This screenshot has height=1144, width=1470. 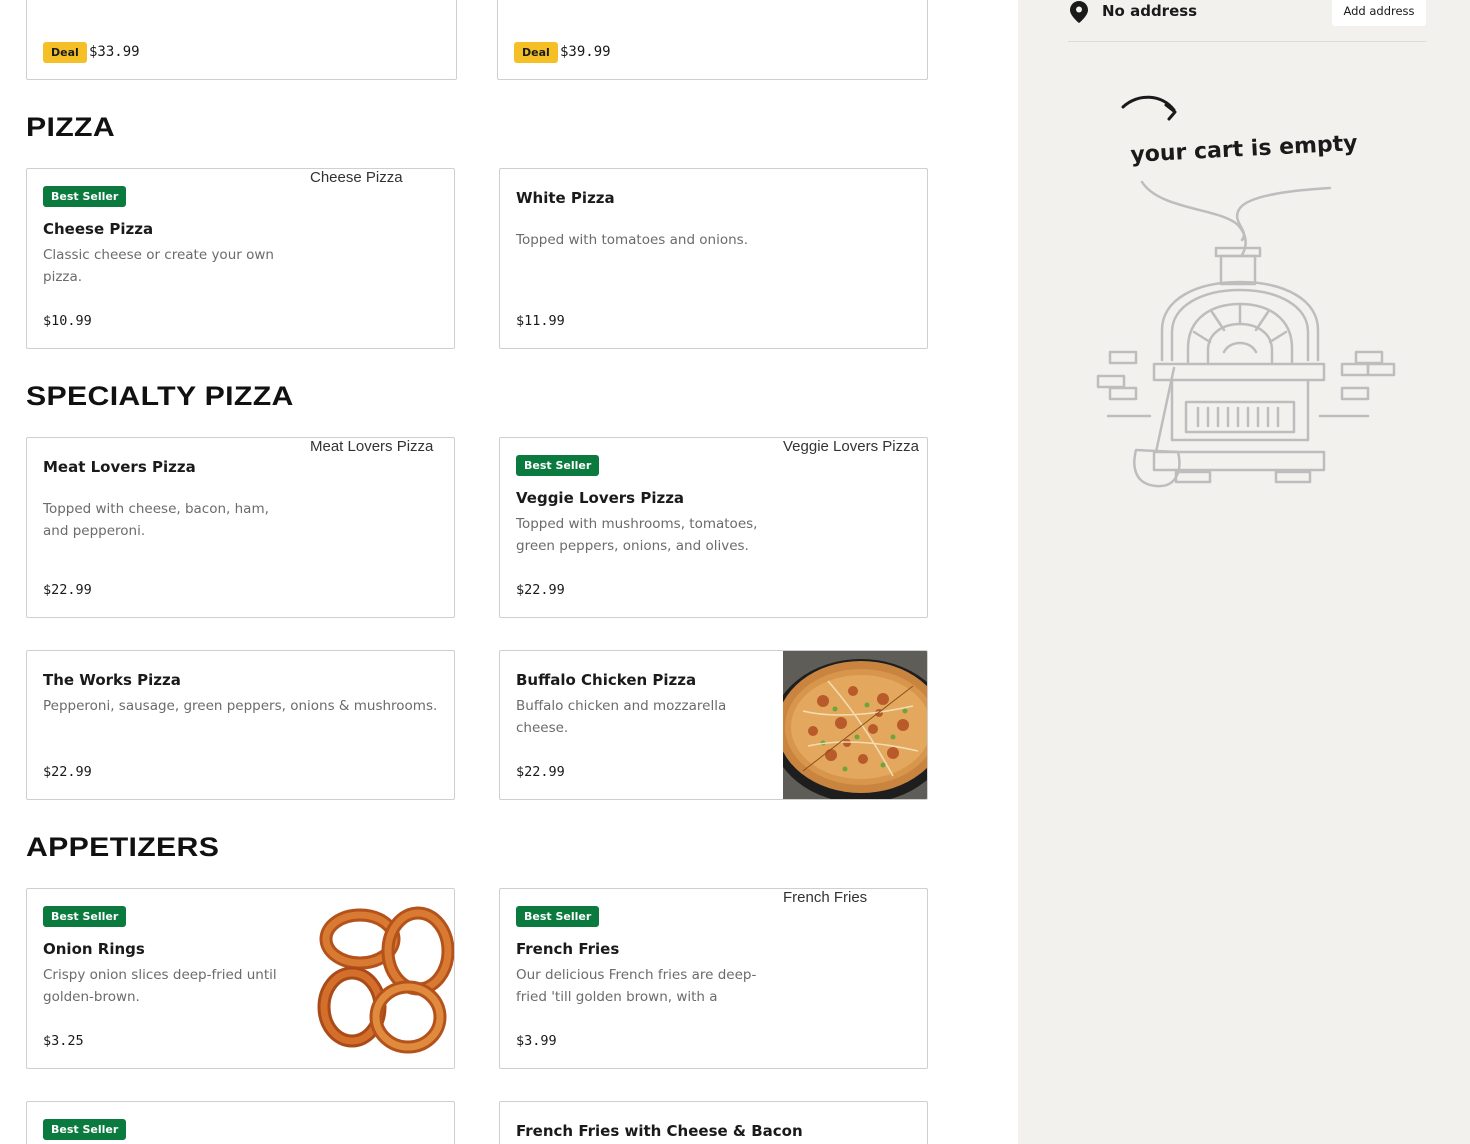 What do you see at coordinates (606, 680) in the screenshot?
I see `item-name: Buffalo Chicken Pizza` at bounding box center [606, 680].